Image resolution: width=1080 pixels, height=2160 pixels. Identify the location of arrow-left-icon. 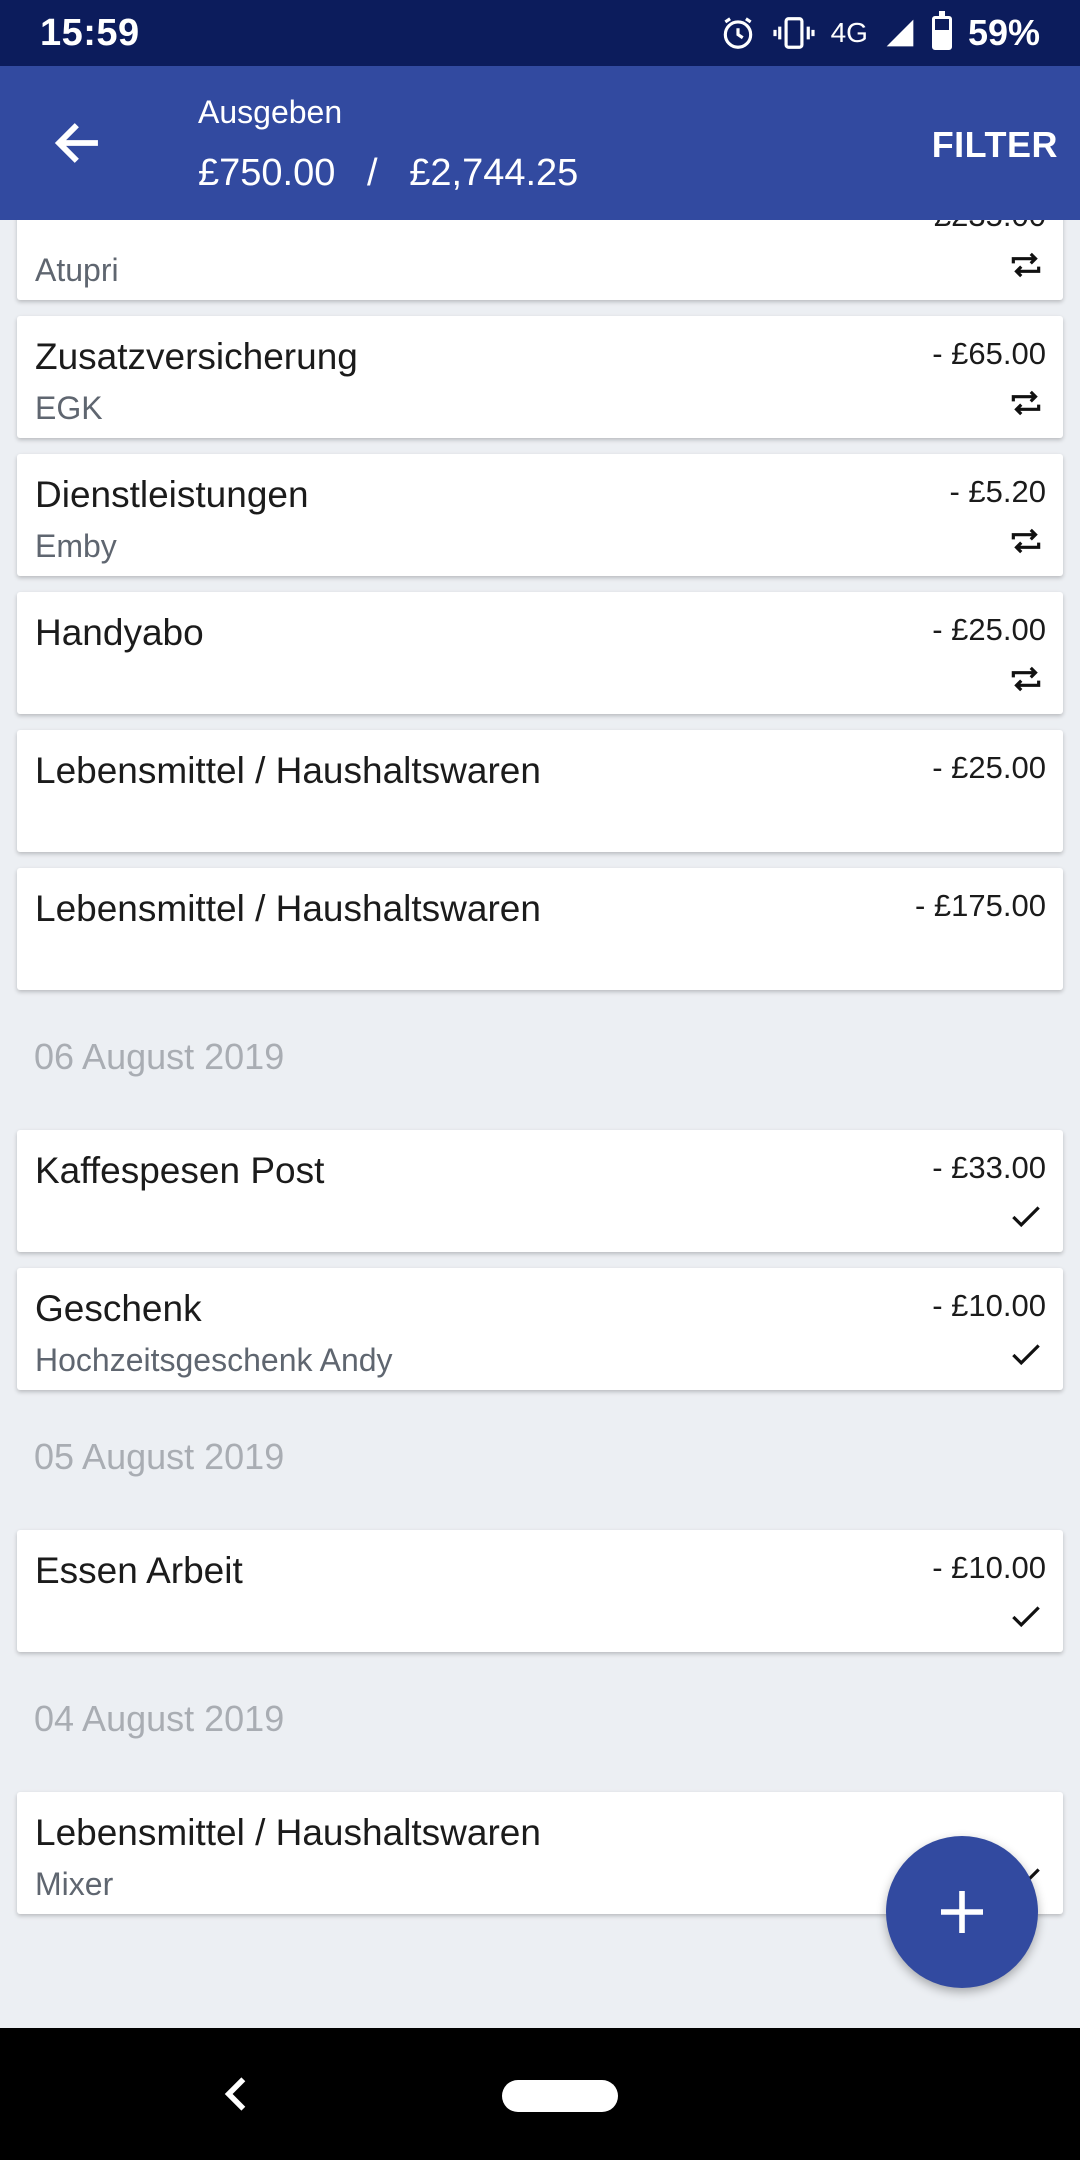
(77, 143).